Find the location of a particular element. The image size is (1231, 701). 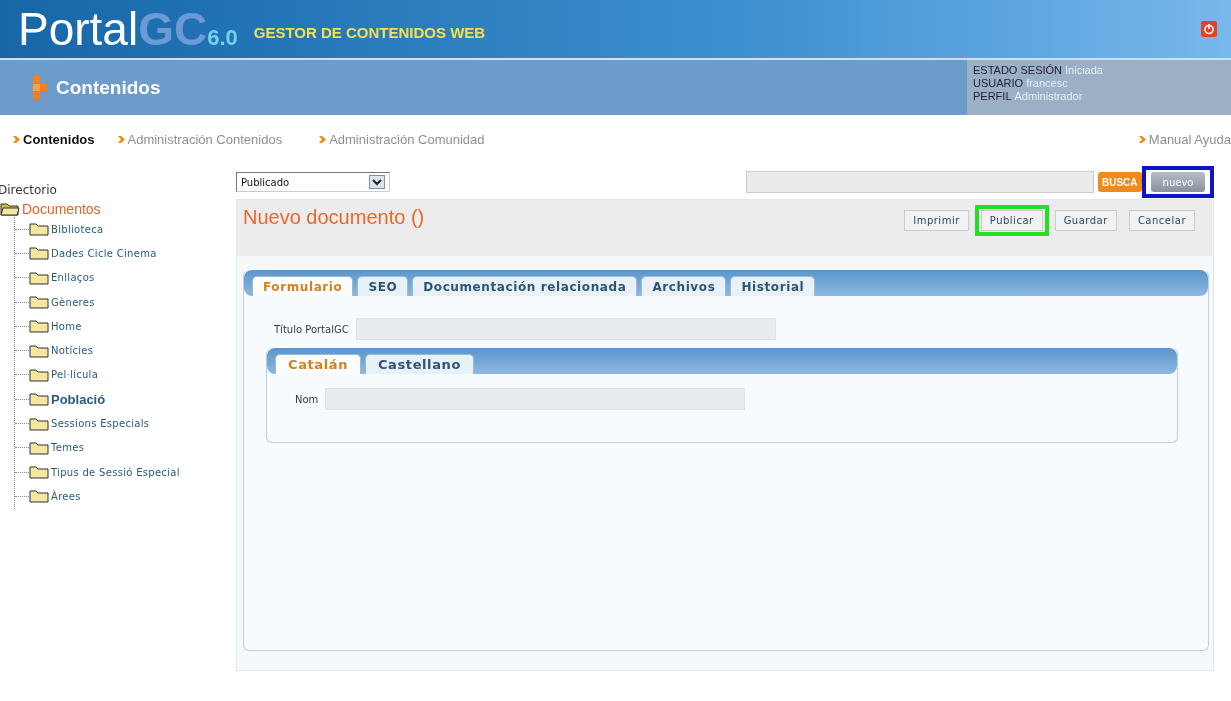

tree-item: Documentos is located at coordinates (118, 209).